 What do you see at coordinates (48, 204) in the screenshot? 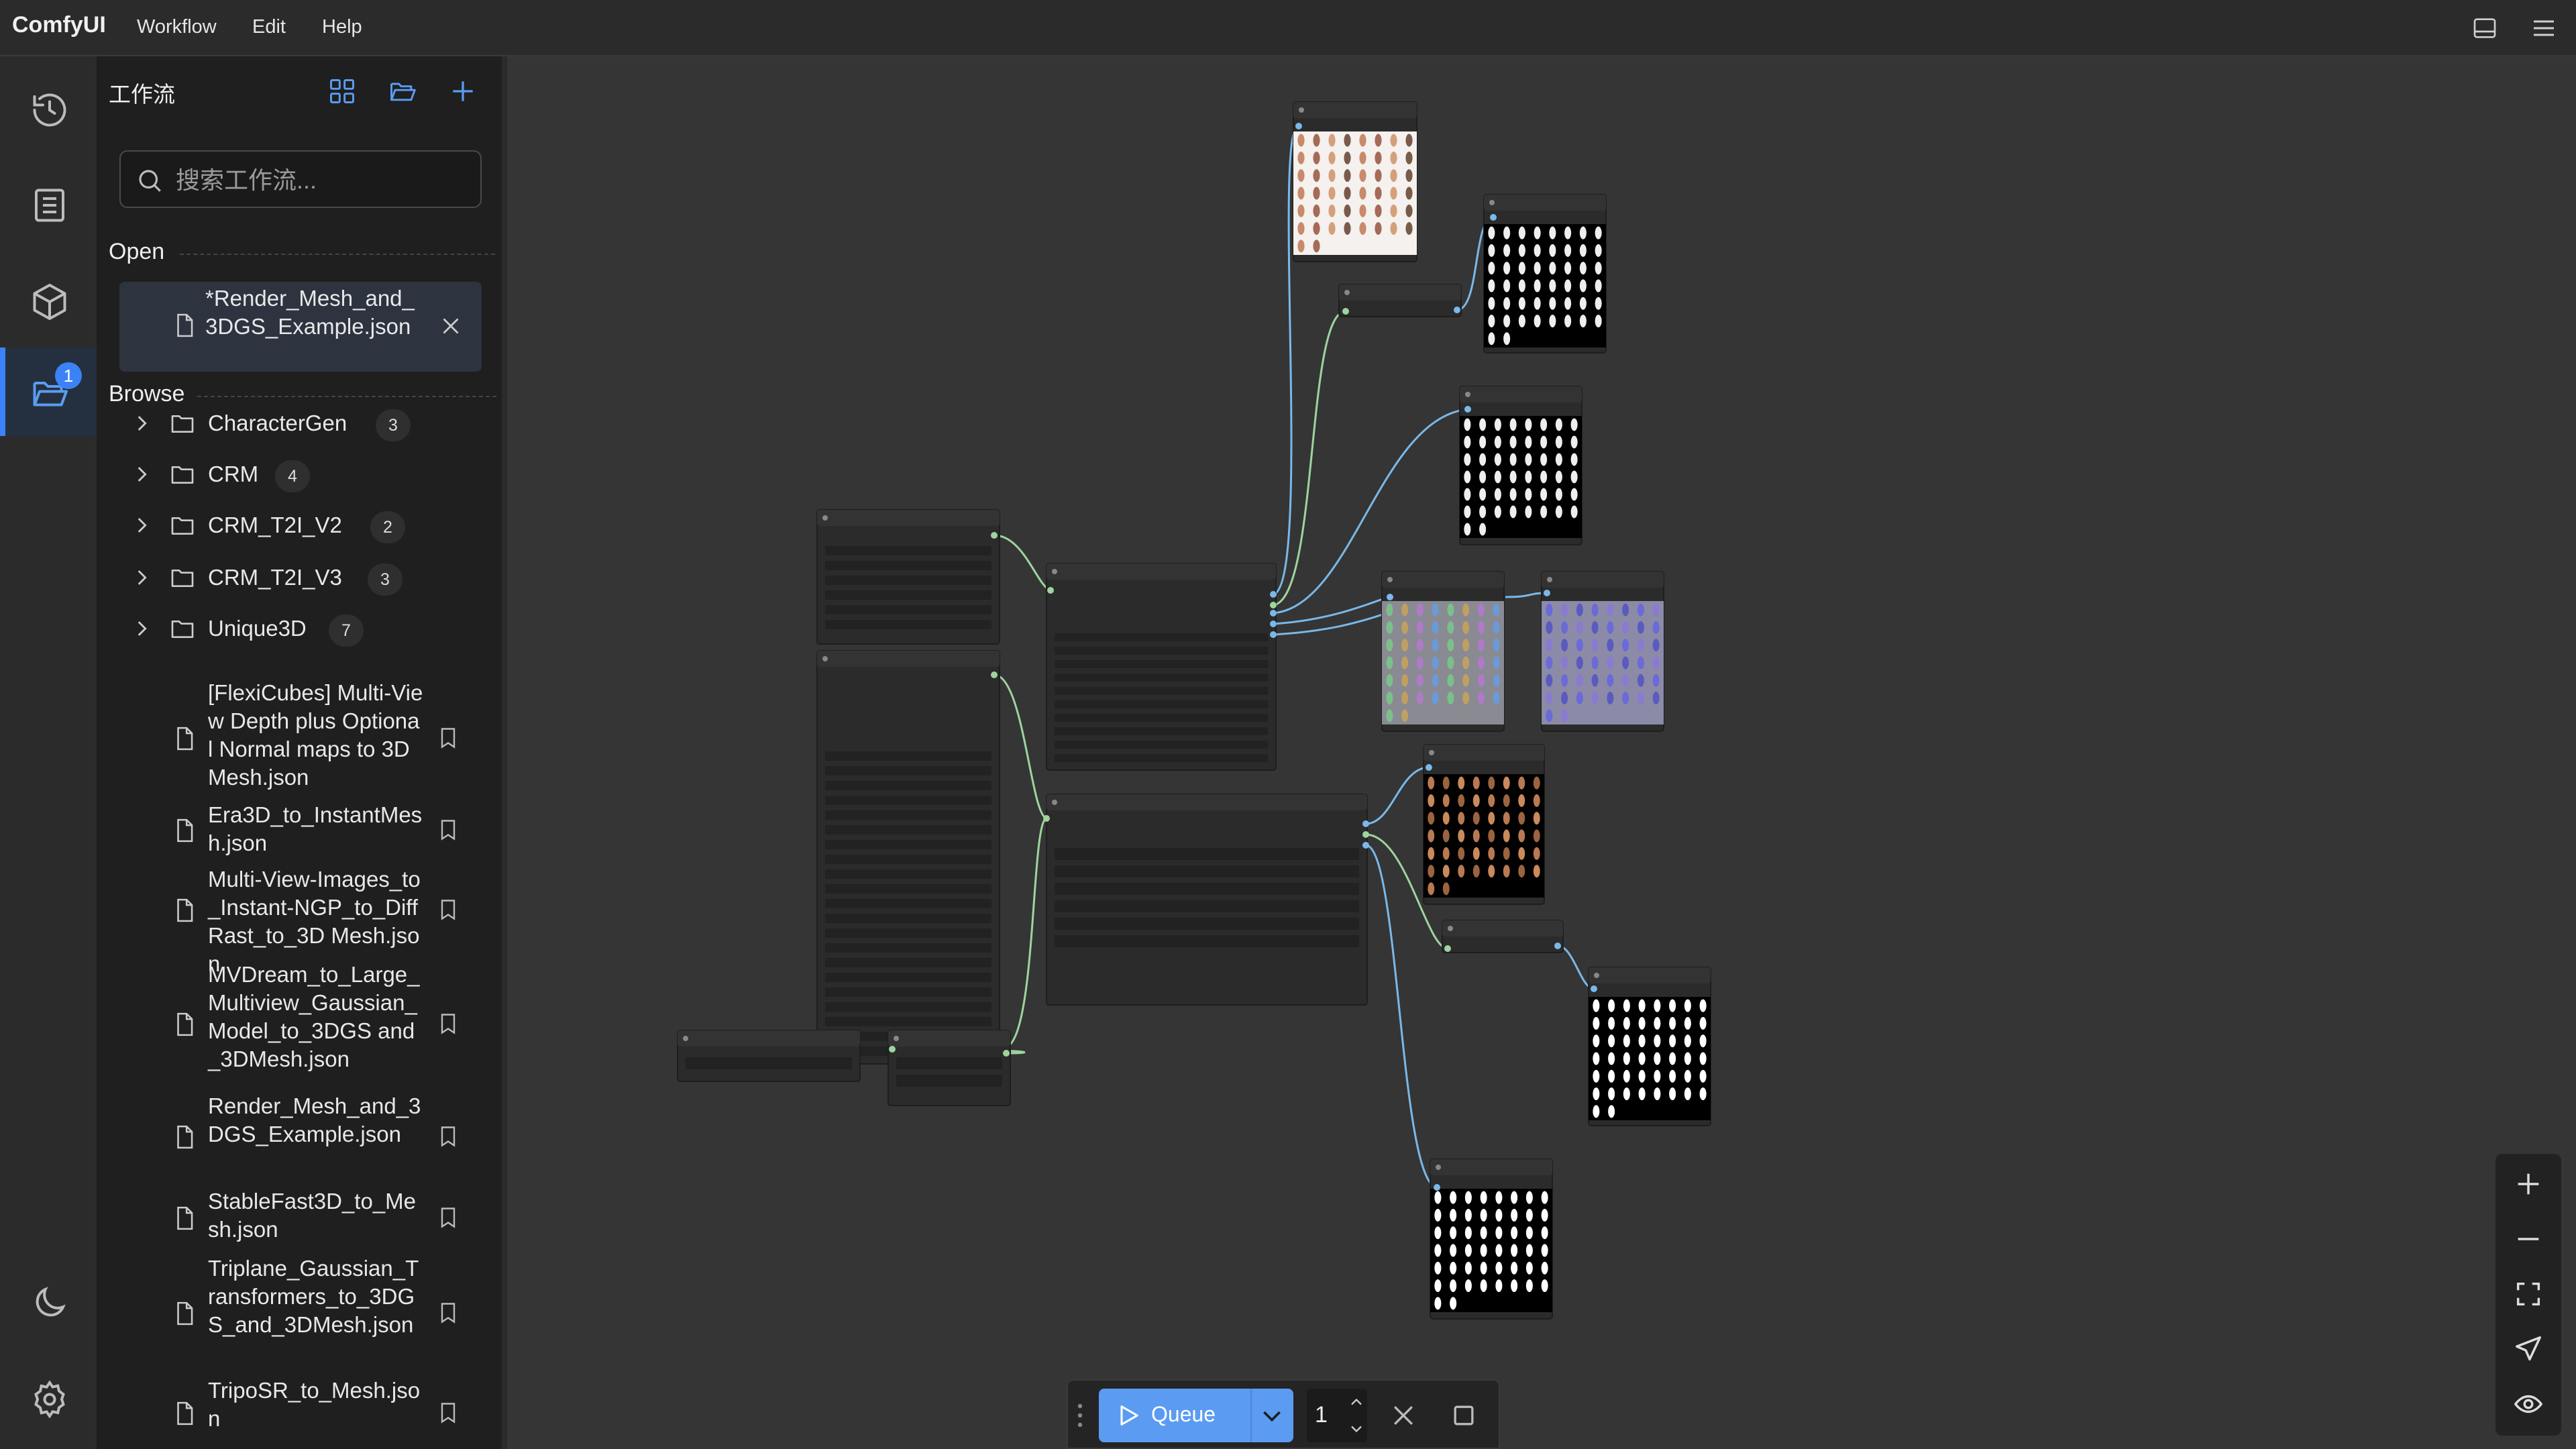
I see `sidebar-item-queue` at bounding box center [48, 204].